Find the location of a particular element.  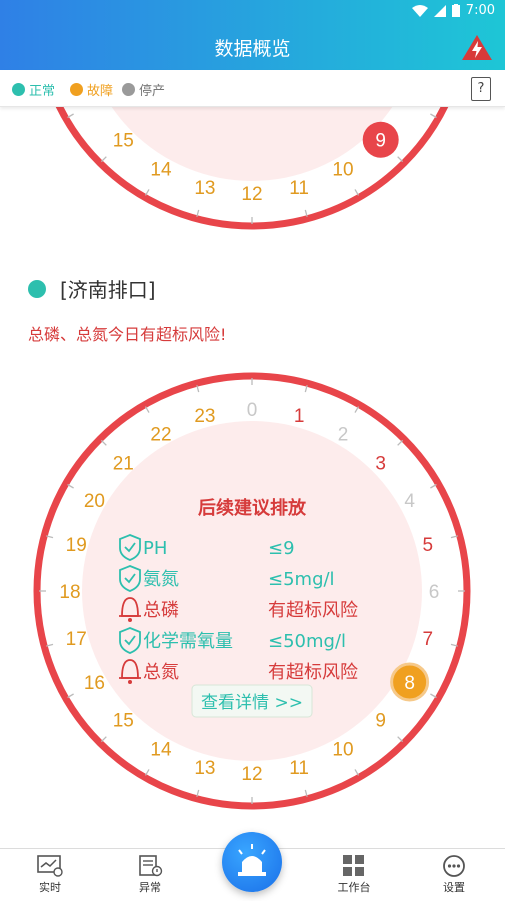

legend-normal-dot is located at coordinates (18, 89).